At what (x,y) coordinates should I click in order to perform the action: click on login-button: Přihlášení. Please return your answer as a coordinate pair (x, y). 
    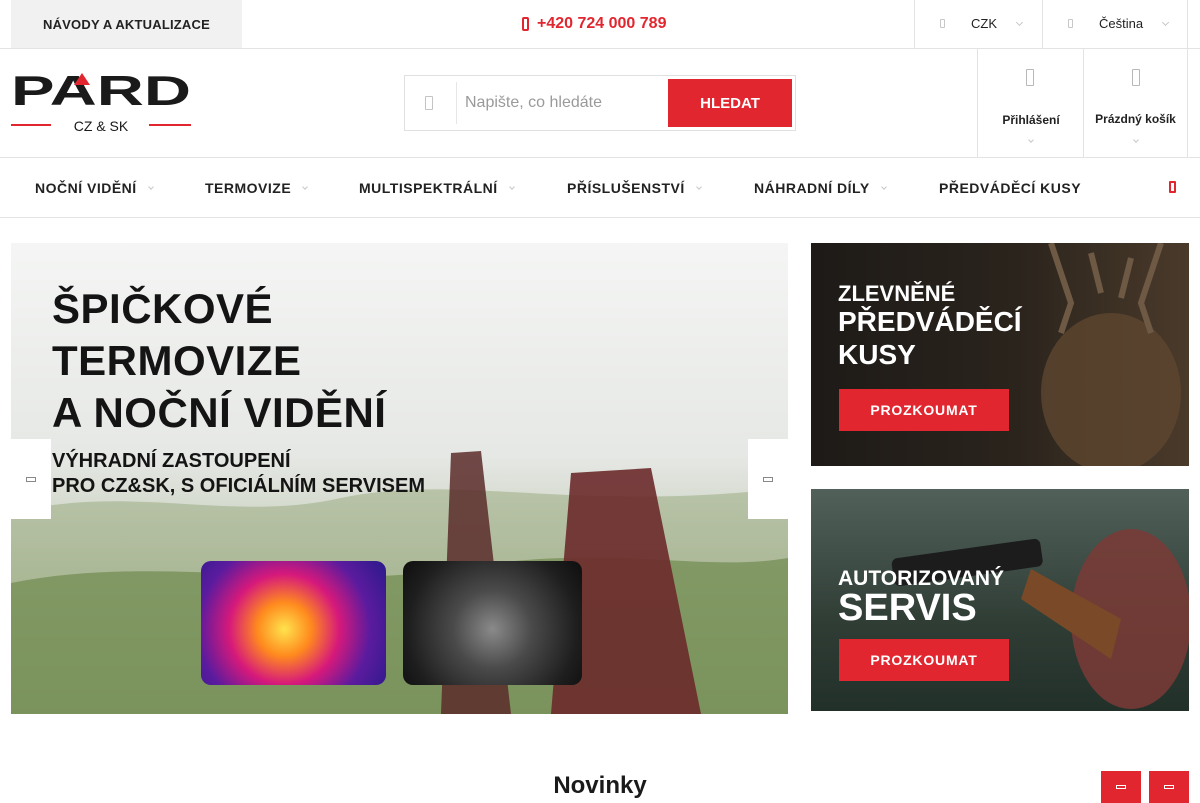
    Looking at the image, I should click on (1030, 103).